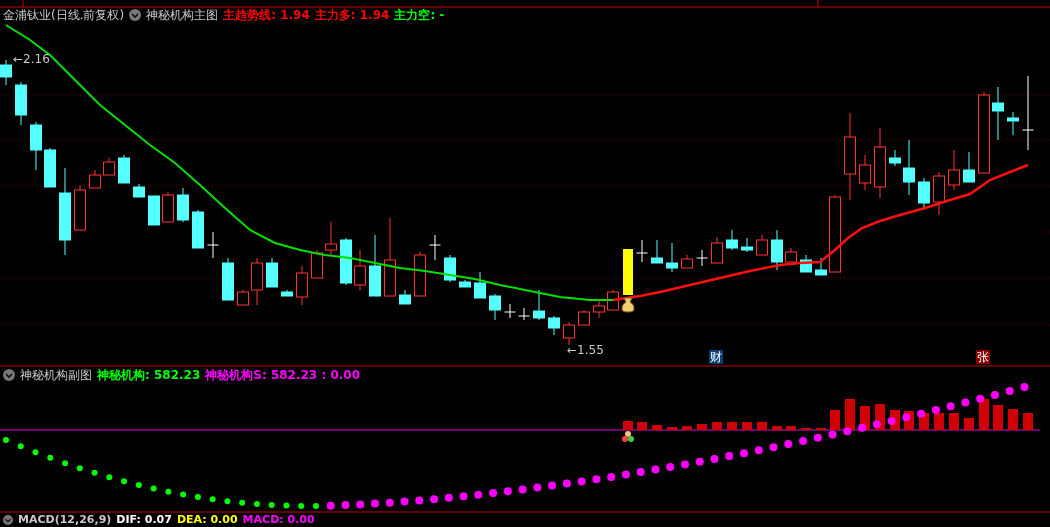 The image size is (1050, 527). Describe the element at coordinates (144, 519) in the screenshot. I see `indicator-value: DIF: 0.07` at that location.